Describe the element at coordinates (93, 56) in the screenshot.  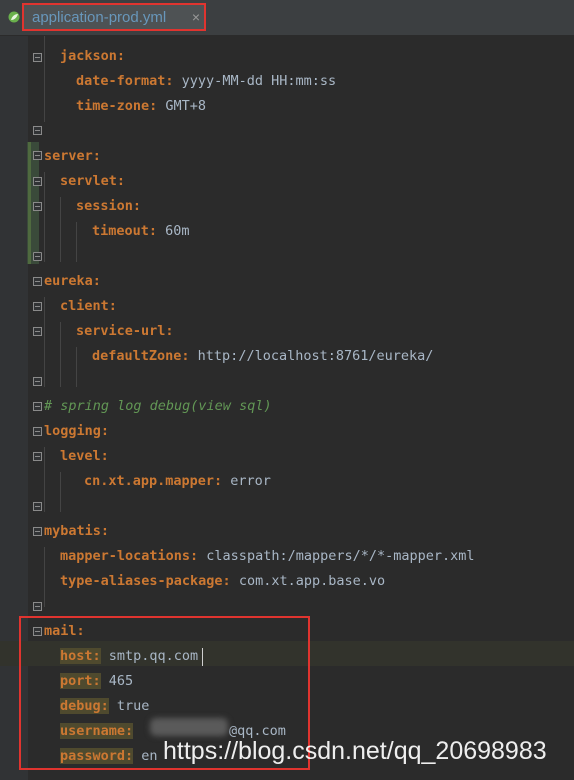
I see `code-line: jackson:` at that location.